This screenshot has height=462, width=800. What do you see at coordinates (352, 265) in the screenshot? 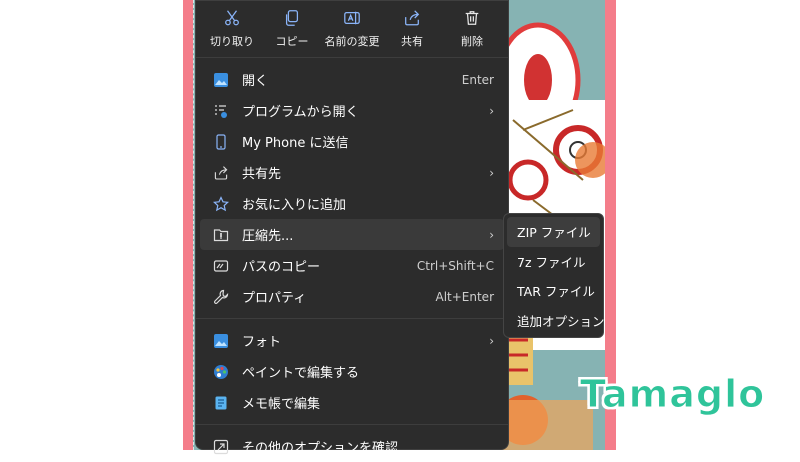
I see `menu-item-copy-path: パスのコピー Ctrl+Shift+C` at bounding box center [352, 265].